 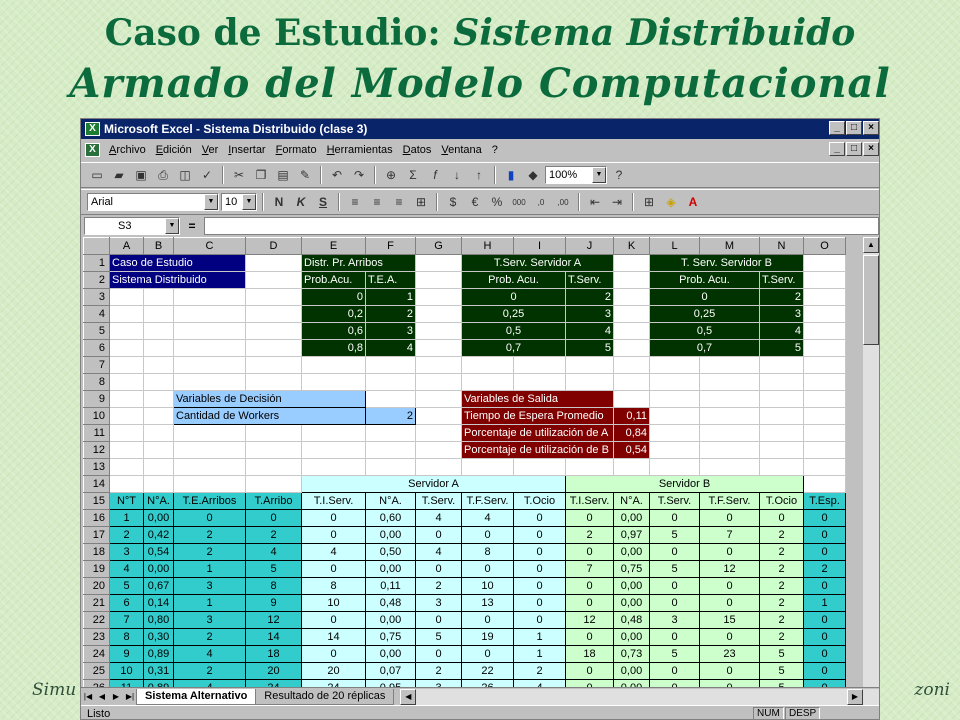 I want to click on copy-icon: ❐, so click(x=261, y=175).